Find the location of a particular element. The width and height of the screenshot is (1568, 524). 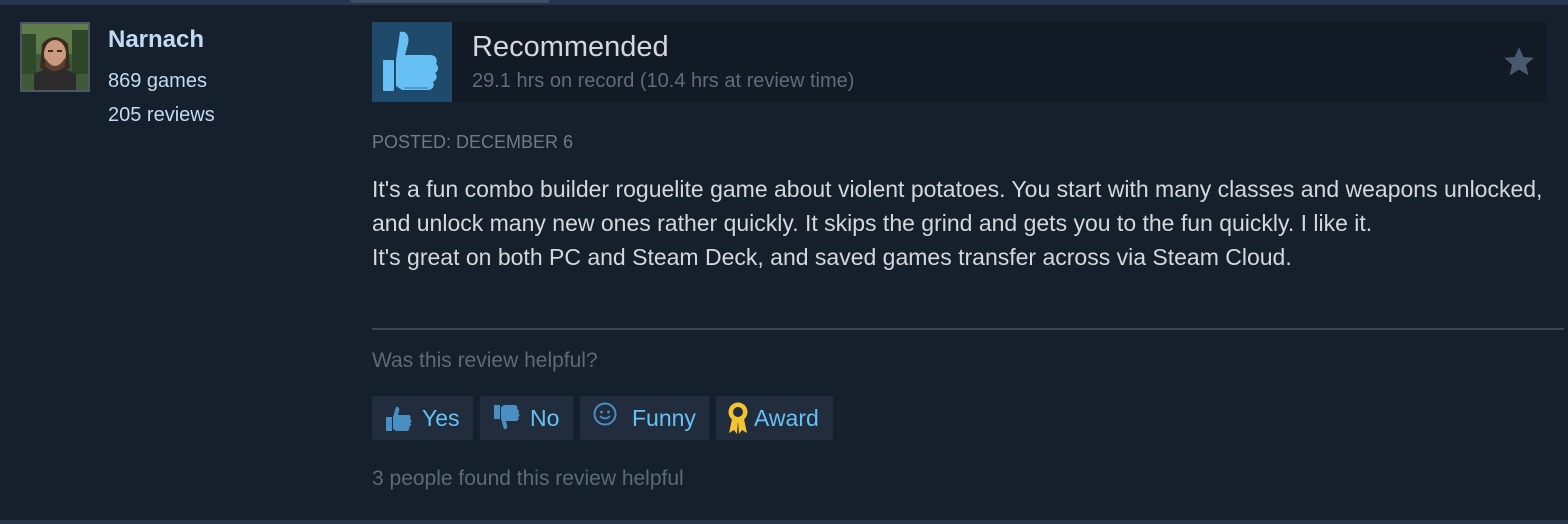

award-button: Award is located at coordinates (774, 418).